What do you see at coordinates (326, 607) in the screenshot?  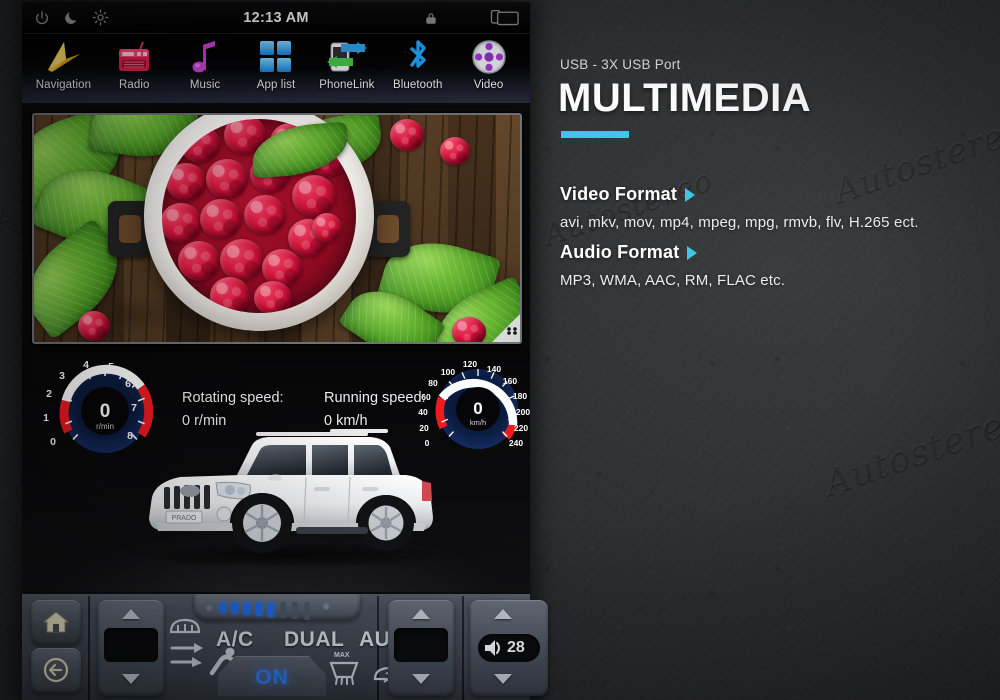 I see `fan-high-icon: ✺` at bounding box center [326, 607].